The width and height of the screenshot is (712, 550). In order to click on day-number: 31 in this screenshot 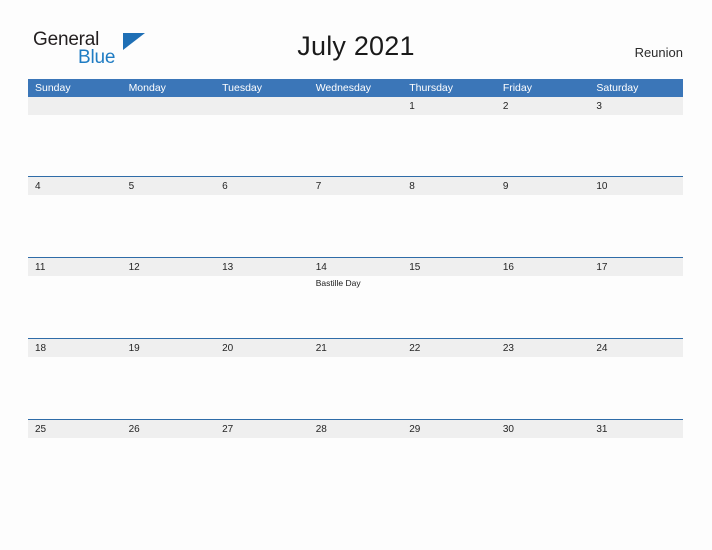, I will do `click(636, 429)`.